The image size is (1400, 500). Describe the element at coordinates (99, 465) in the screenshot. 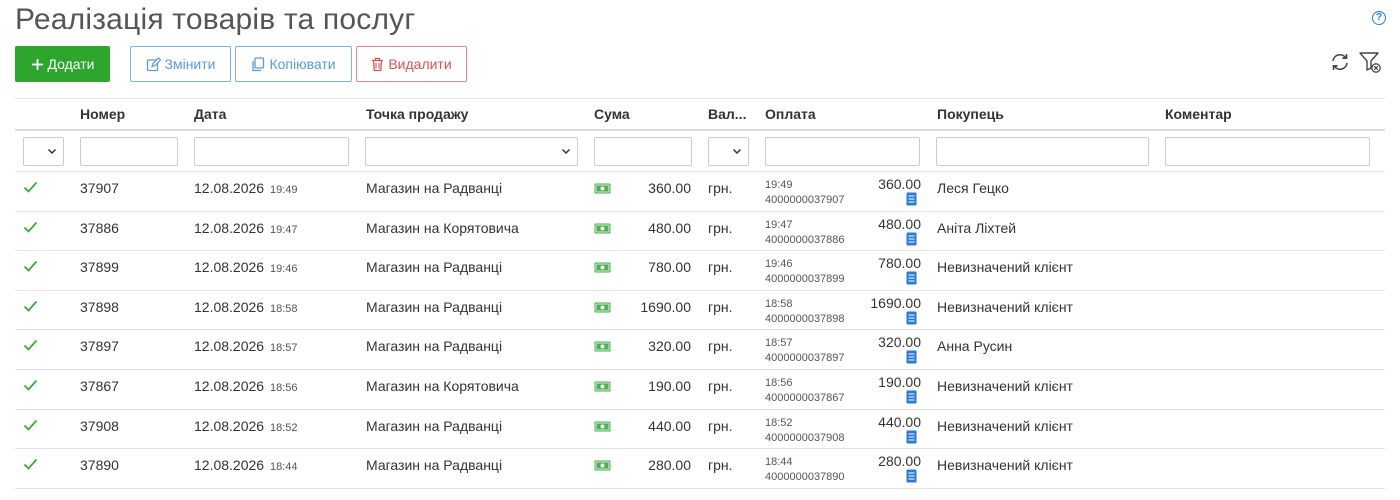

I see `cell-number: 37890` at that location.